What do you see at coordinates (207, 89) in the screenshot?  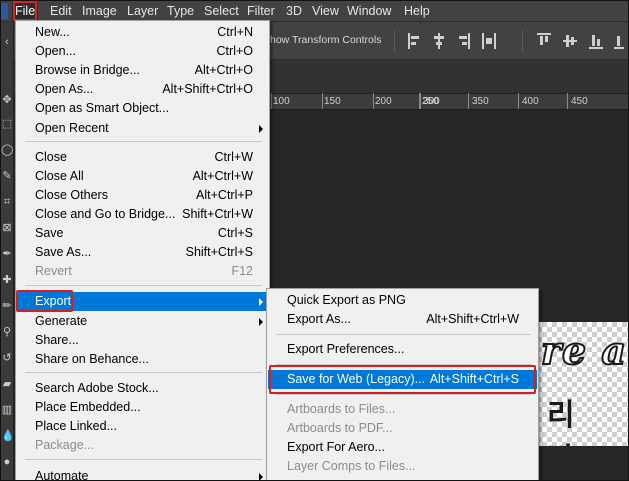 I see `menu-item-shortcut: Alt+Shift+Ctrl+O` at bounding box center [207, 89].